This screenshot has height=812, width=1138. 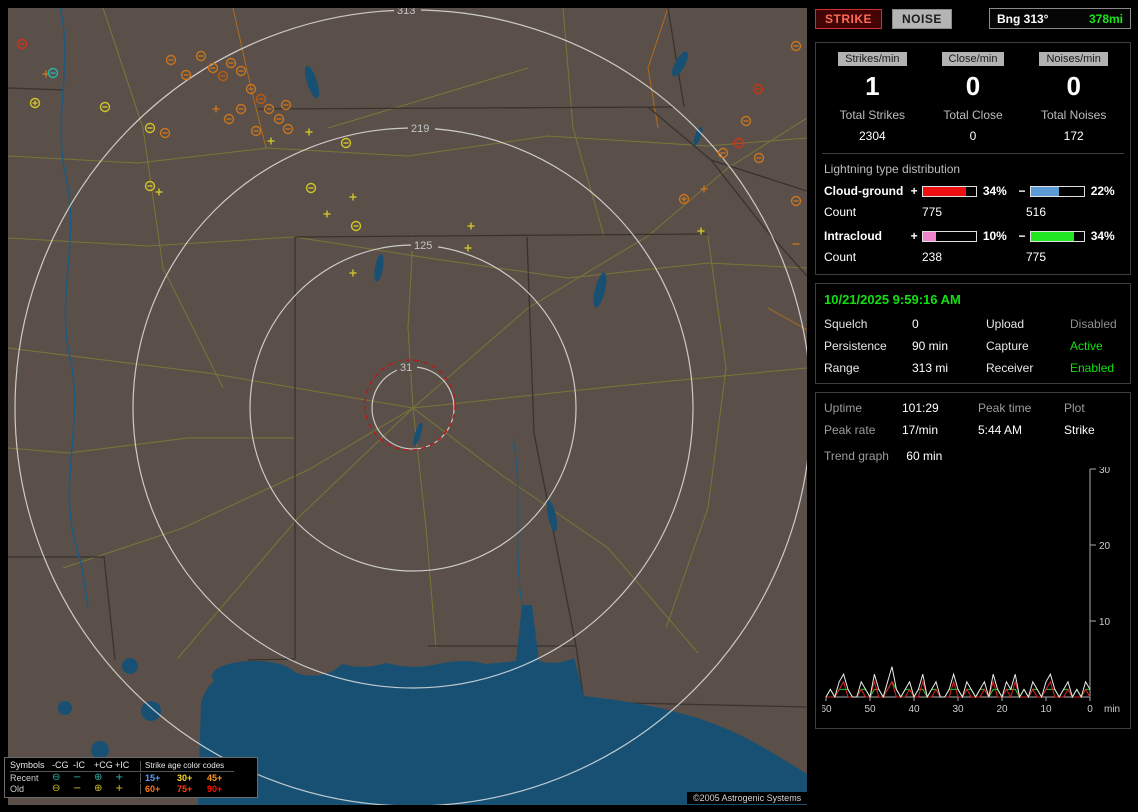 I want to click on persistence-value: 90 min, so click(x=930, y=346).